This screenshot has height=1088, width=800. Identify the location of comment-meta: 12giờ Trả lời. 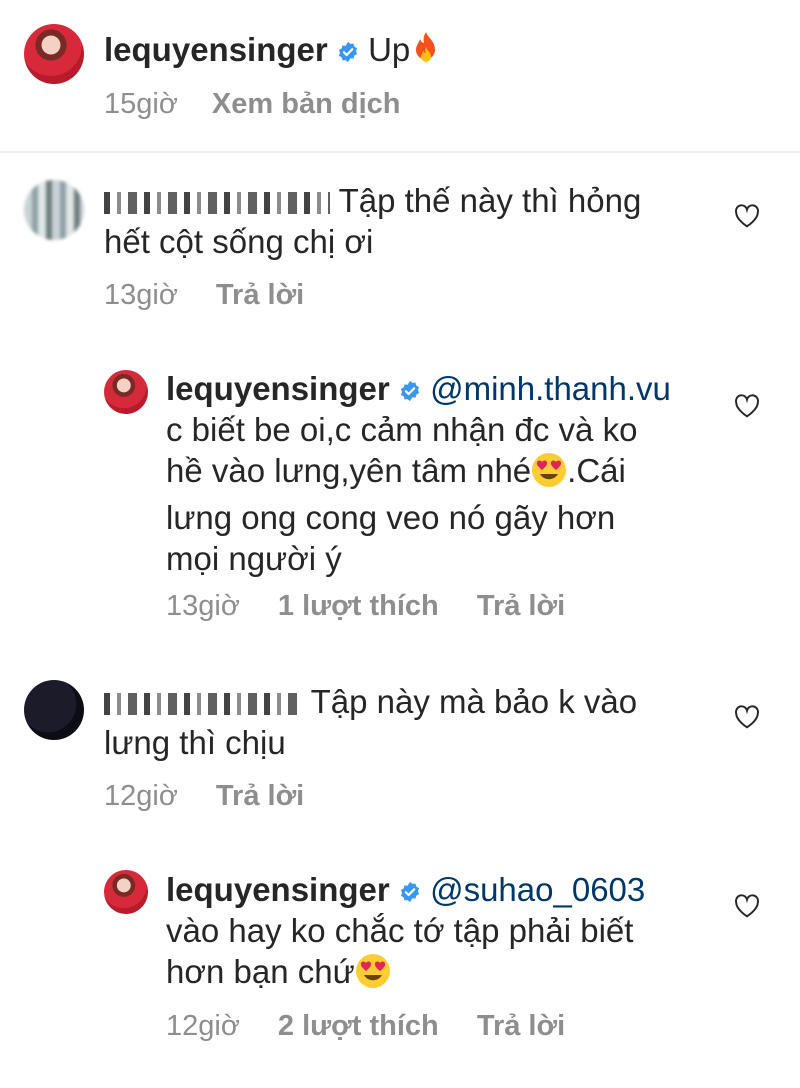
(204, 796).